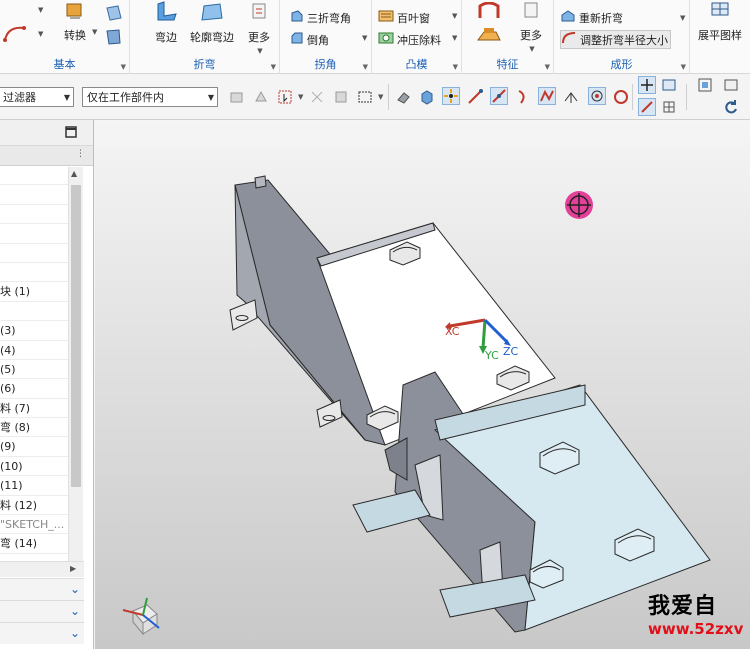 The height and width of the screenshot is (649, 750). I want to click on tree-row: 弯 (14), so click(34, 544).